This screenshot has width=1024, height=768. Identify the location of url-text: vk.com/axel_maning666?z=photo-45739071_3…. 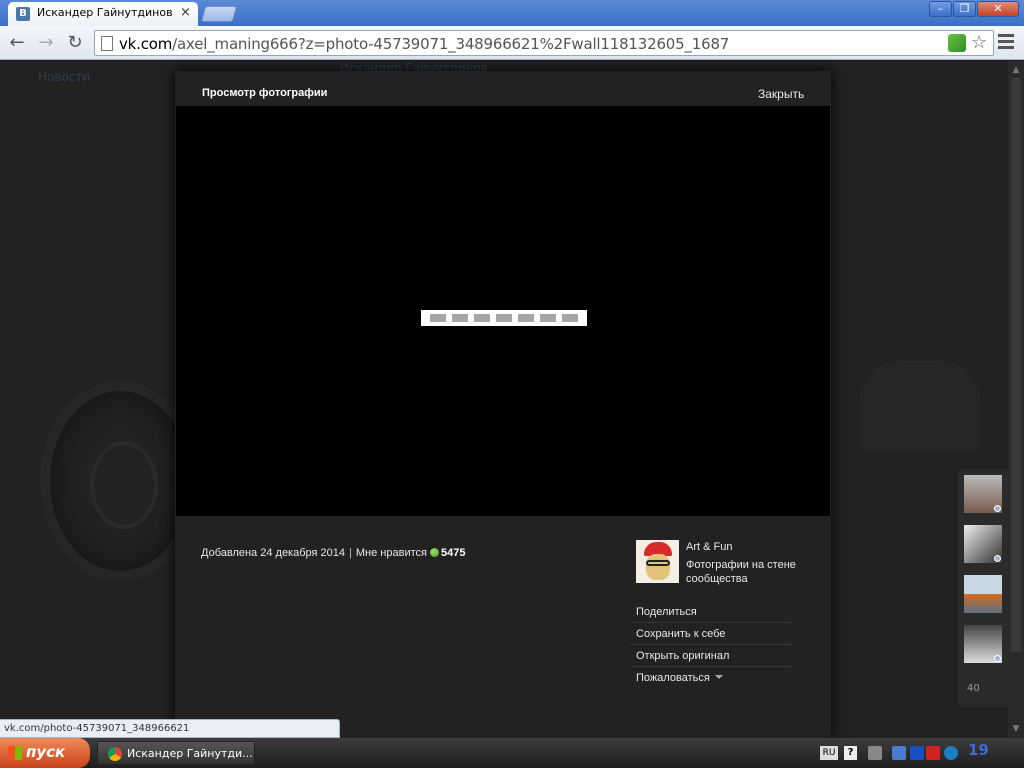
(424, 44).